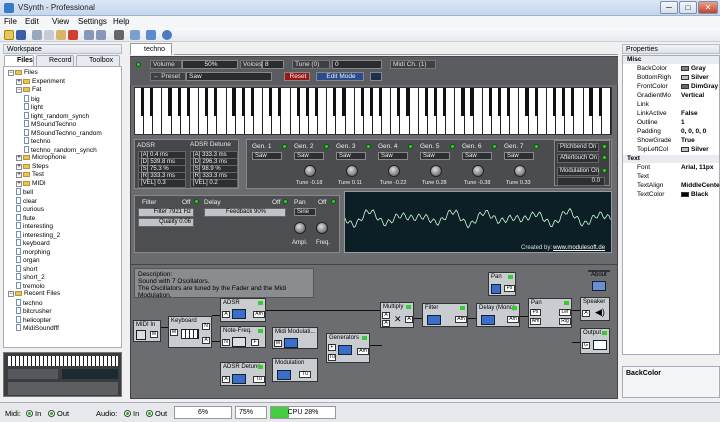 This screenshot has width=720, height=422. Describe the element at coordinates (9, 35) in the screenshot. I see `open-icon` at that location.